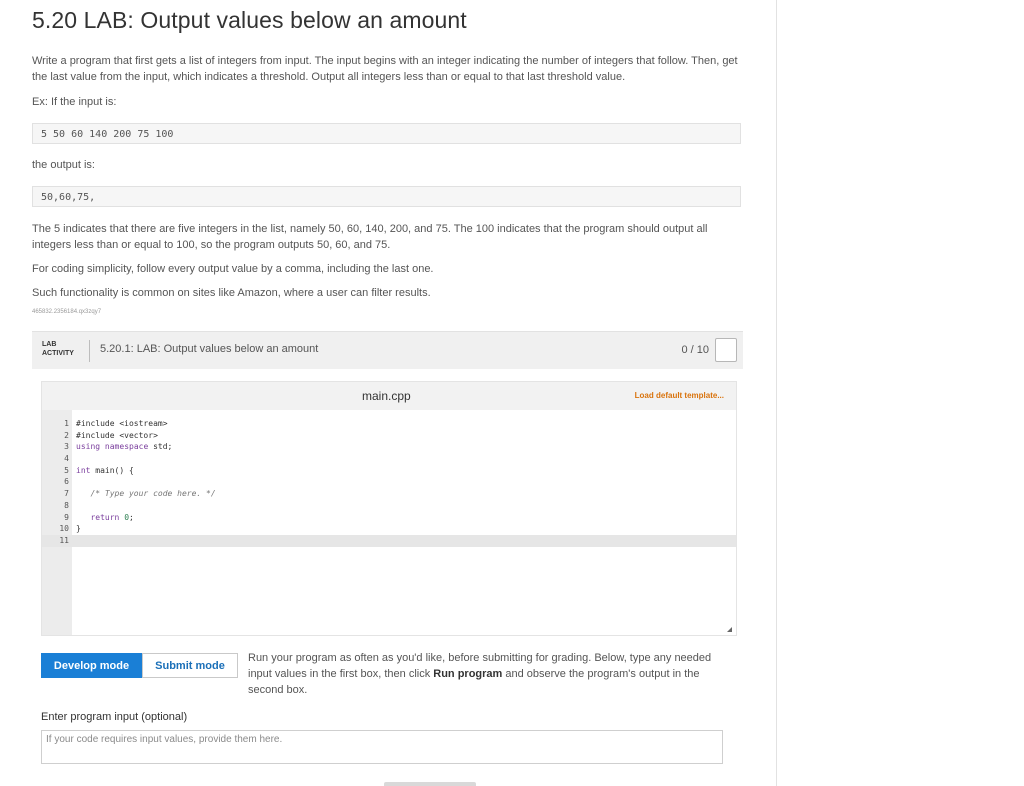 Image resolution: width=1024 pixels, height=786 pixels. I want to click on code-line: 7 /* Type your code here. */, so click(389, 494).